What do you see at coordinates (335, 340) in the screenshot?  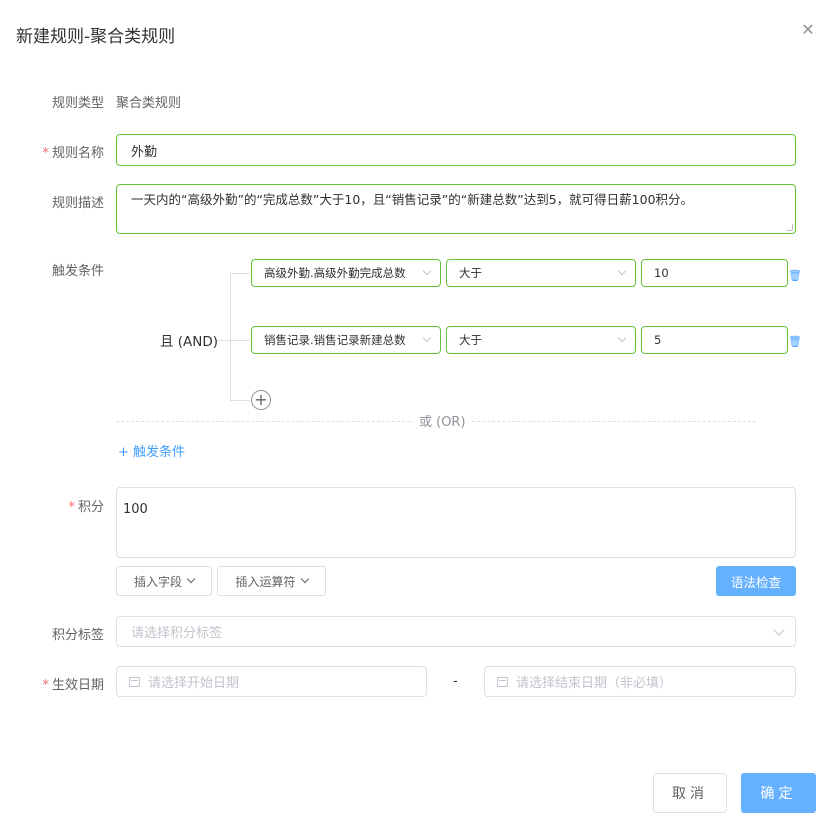 I see `condition-field-value: 销售记录.销售记录新建总数` at bounding box center [335, 340].